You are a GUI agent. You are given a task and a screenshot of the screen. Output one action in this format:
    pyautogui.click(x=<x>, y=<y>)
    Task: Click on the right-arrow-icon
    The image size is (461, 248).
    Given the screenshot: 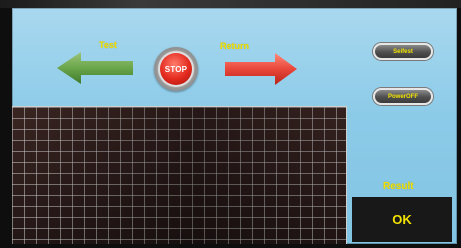 What is the action you would take?
    pyautogui.click(x=261, y=69)
    